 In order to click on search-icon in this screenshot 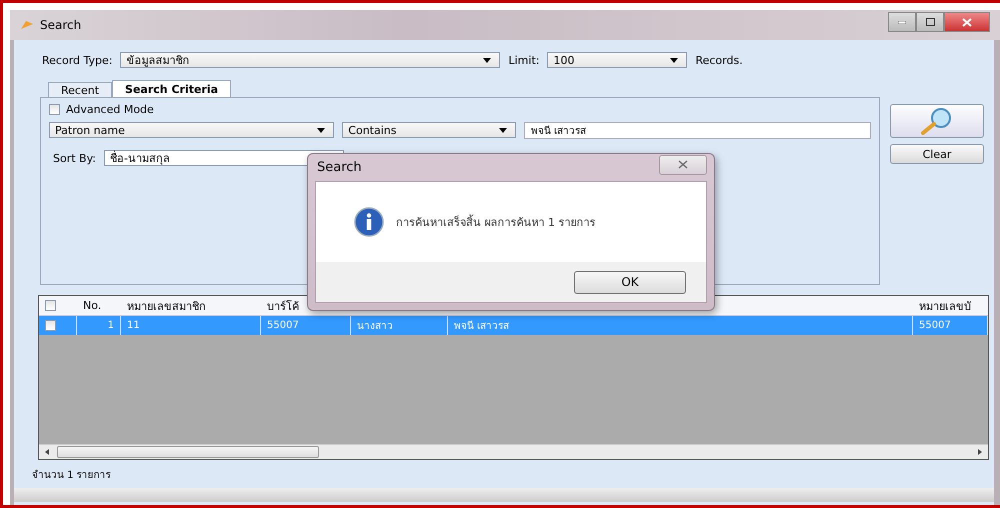, I will do `click(937, 121)`.